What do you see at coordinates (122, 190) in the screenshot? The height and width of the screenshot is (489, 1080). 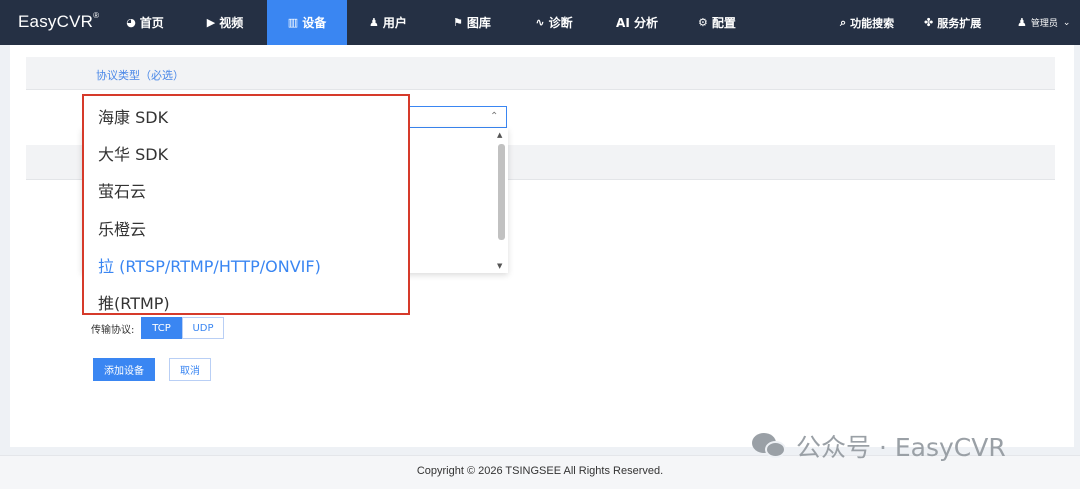 I see `option-ezviz-cloud: 萤石云` at bounding box center [122, 190].